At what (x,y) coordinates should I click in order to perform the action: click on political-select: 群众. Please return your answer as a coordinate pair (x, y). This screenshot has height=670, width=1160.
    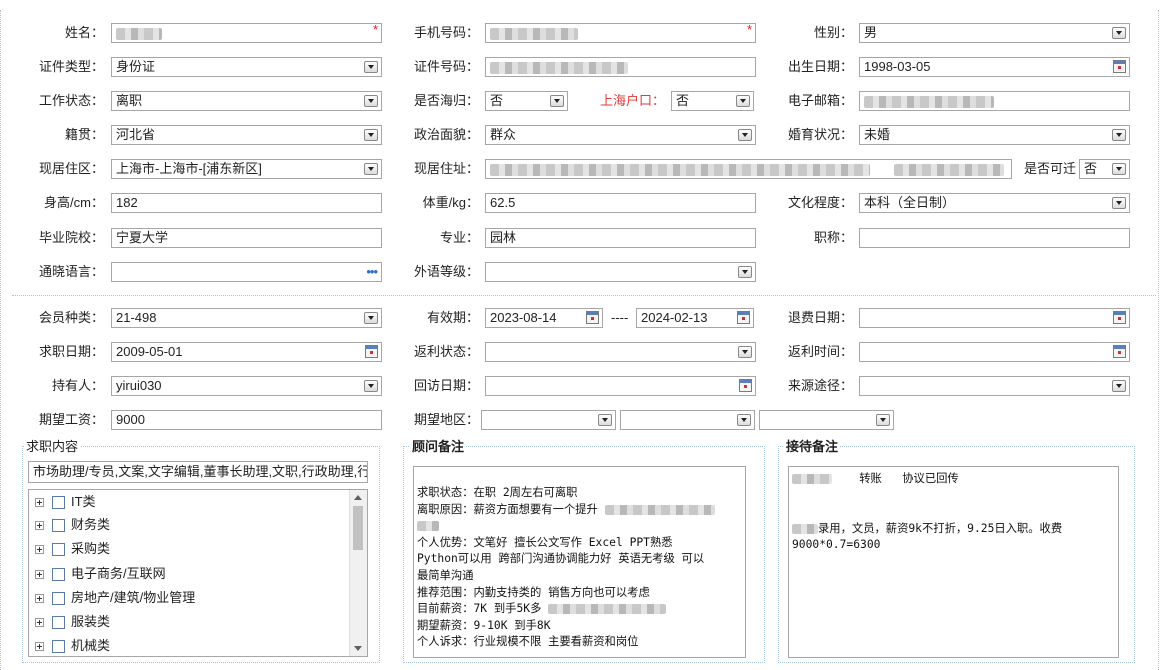
    Looking at the image, I should click on (620, 135).